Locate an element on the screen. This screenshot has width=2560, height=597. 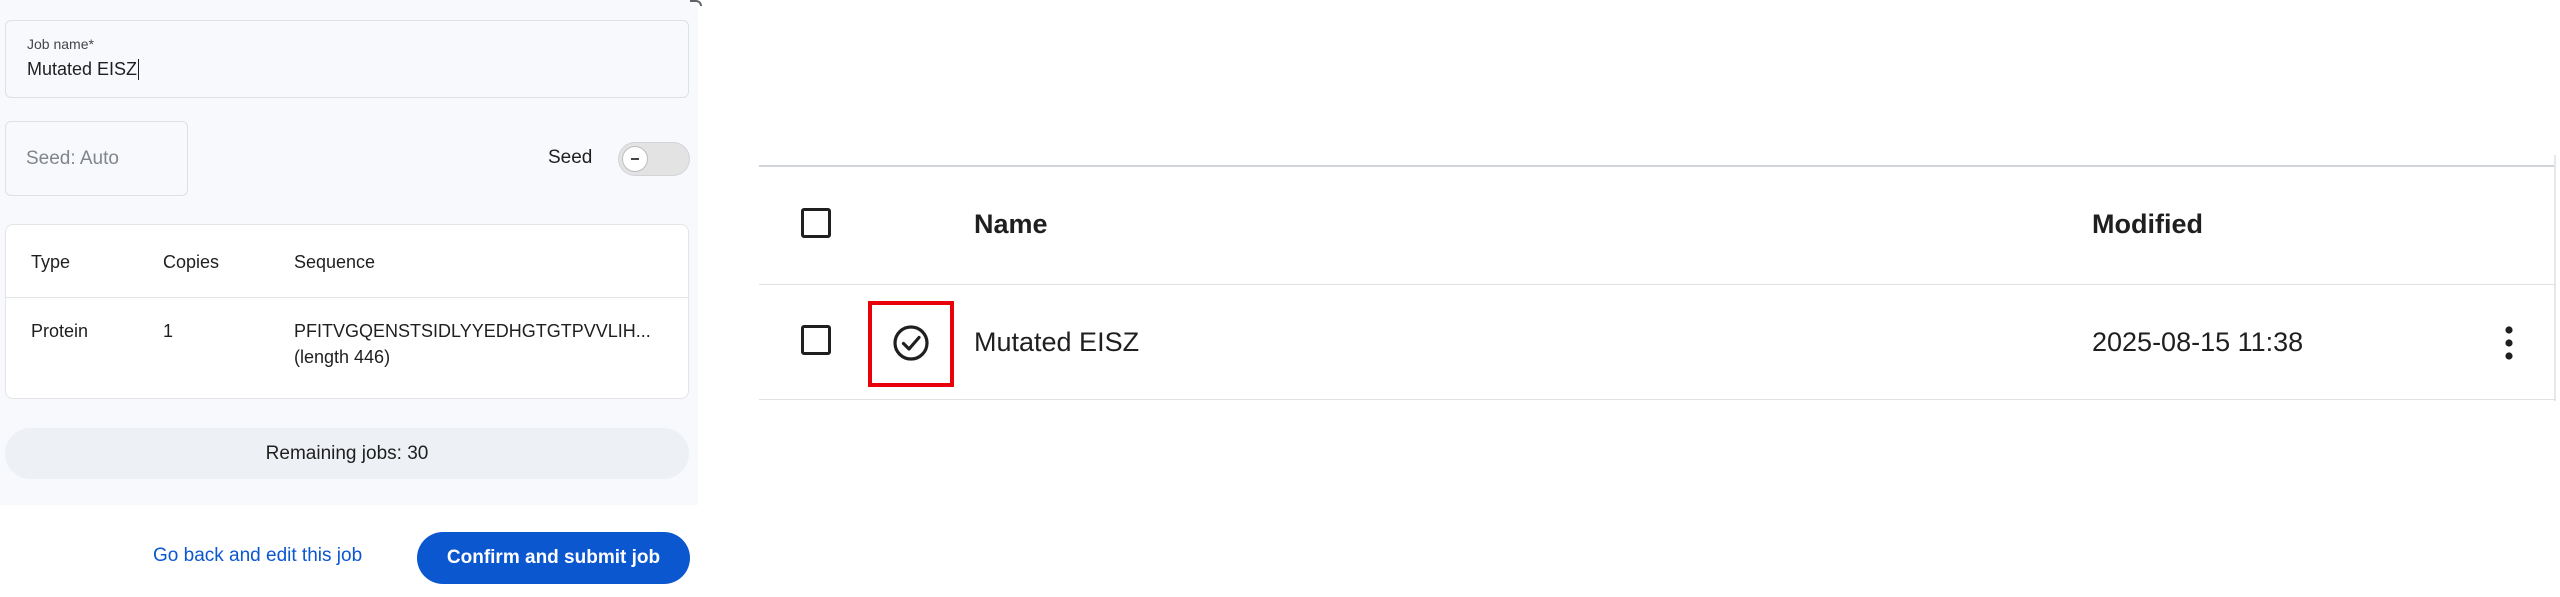
list-top-border is located at coordinates (1657, 166).